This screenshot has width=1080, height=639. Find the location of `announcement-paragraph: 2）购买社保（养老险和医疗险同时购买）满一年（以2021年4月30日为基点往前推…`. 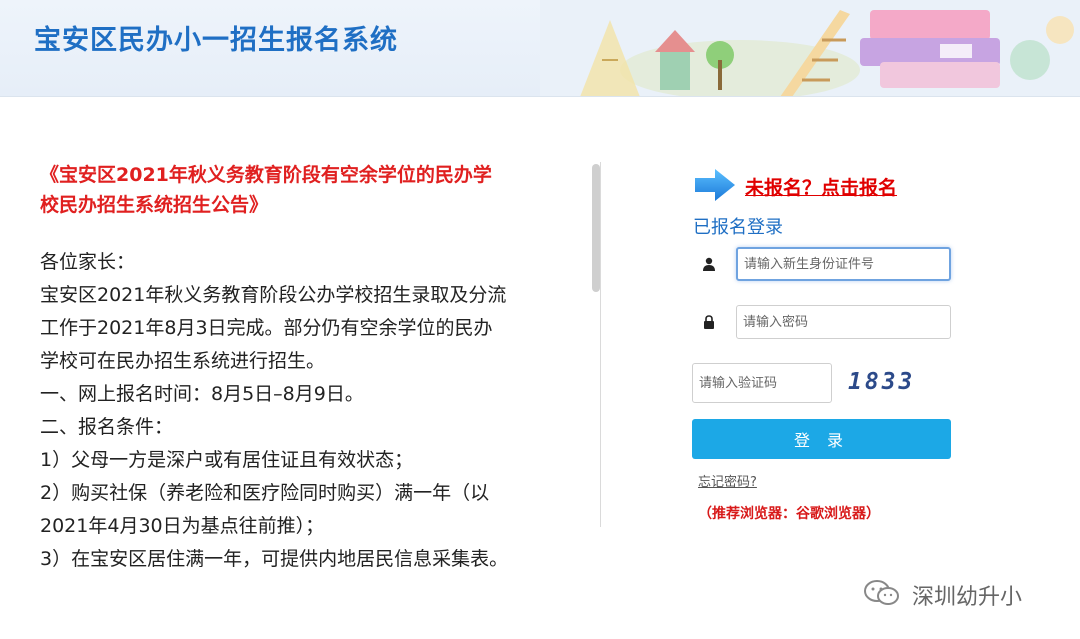

announcement-paragraph: 2）购买社保（养老险和医疗险同时购买）满一年（以2021年4月30日为基点往前推… is located at coordinates (265, 509).